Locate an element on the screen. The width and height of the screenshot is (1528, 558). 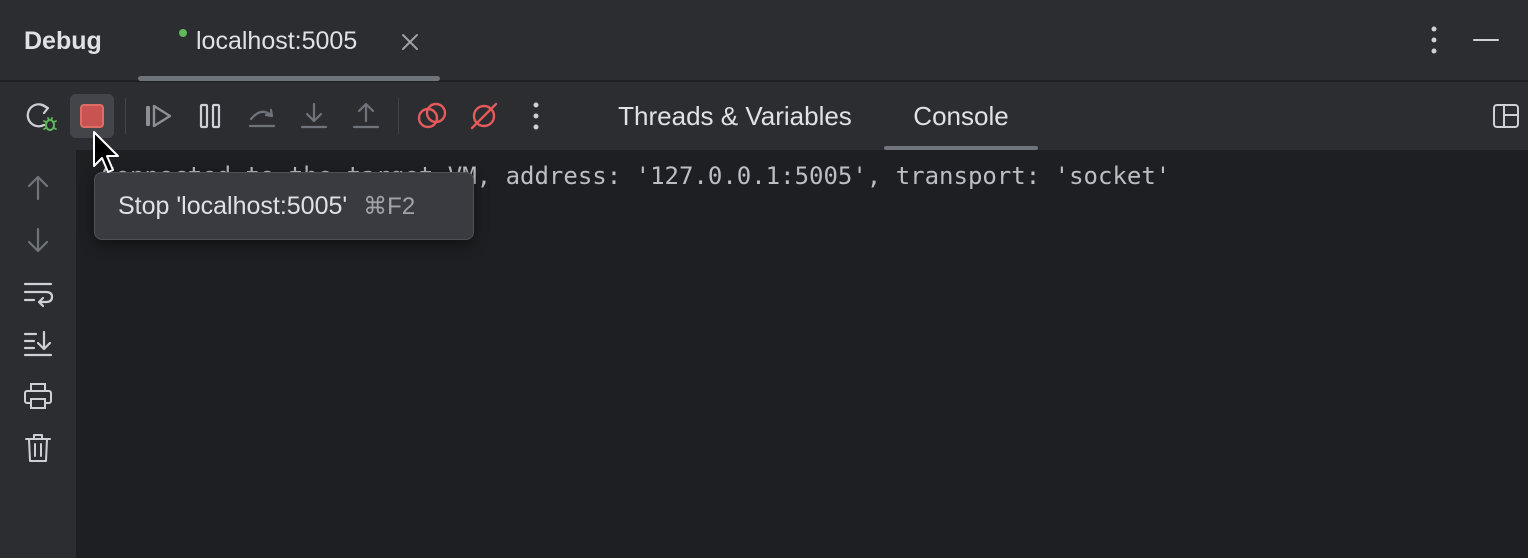
session-tab-localhost: localhost:5005 is located at coordinates (289, 40).